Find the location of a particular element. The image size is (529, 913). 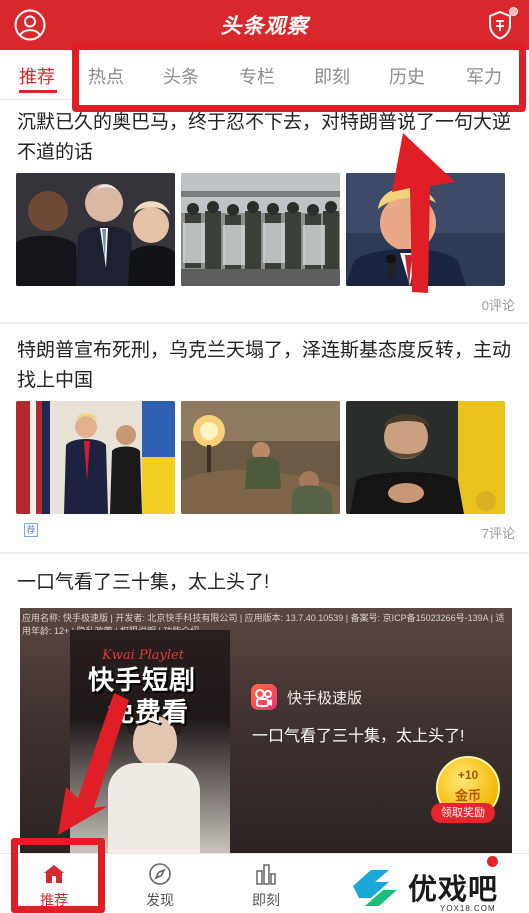

tab-active-indicator is located at coordinates (38, 91).